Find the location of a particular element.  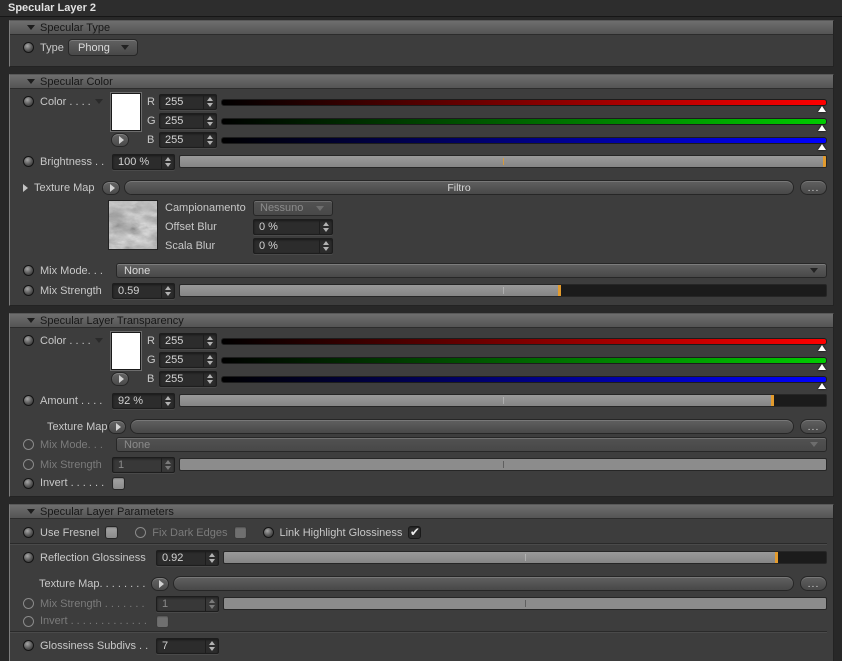

anim-dot-mix-mode is located at coordinates (28, 270).